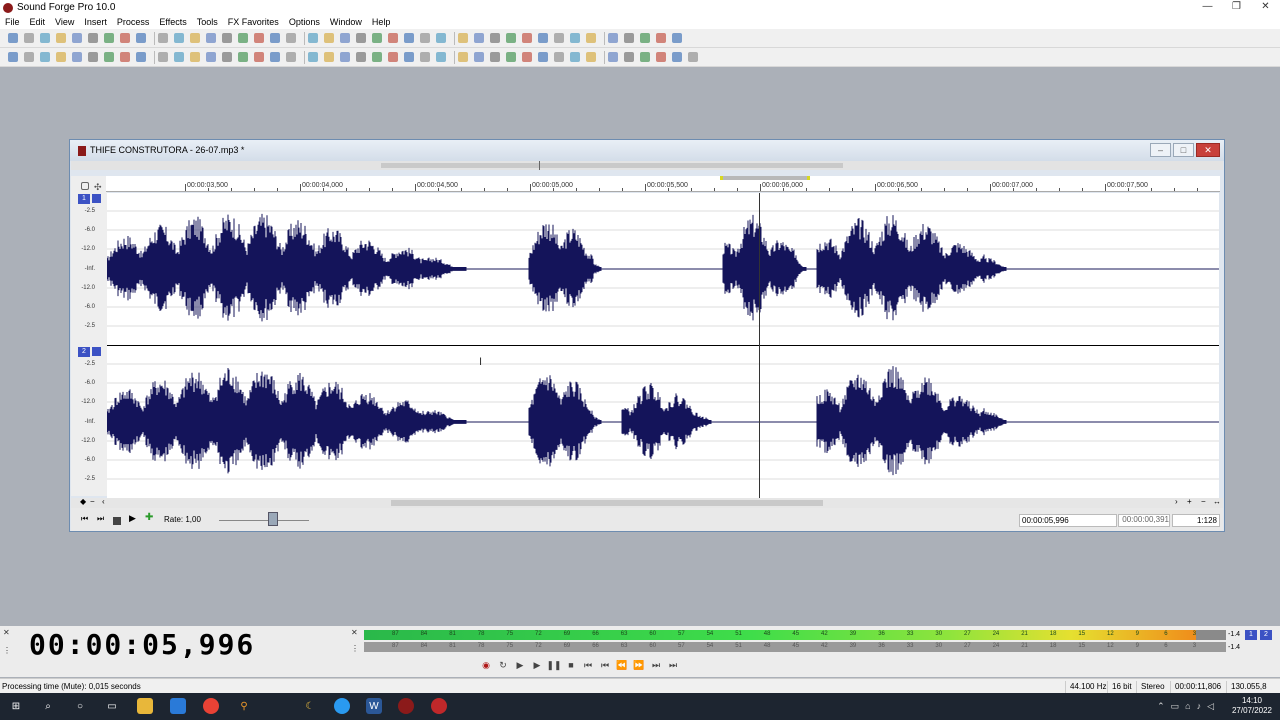 The height and width of the screenshot is (720, 1280). I want to click on pause-icon: ❚❚, so click(553, 665).